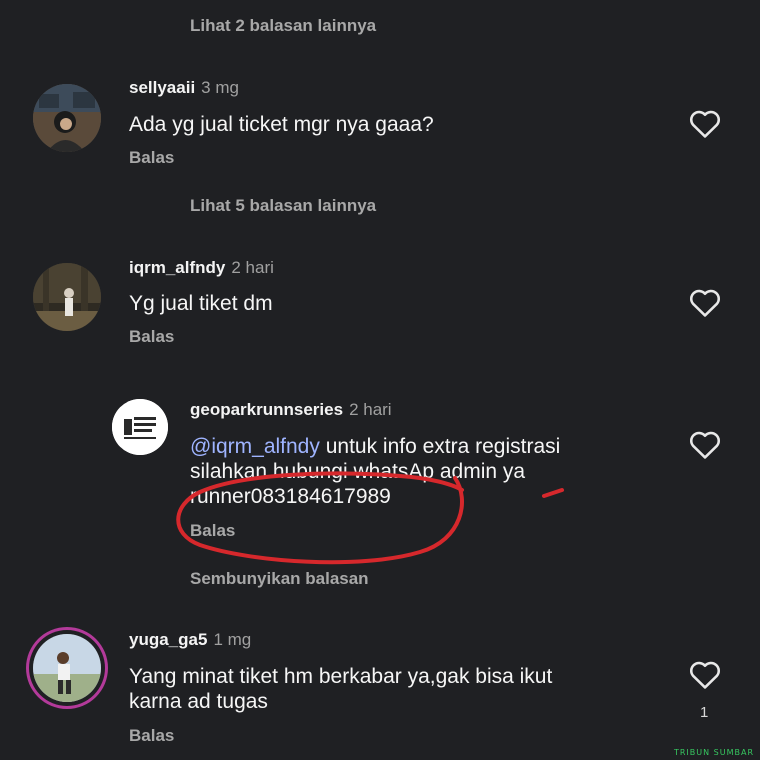  Describe the element at coordinates (232, 639) in the screenshot. I see `comment-time: 1 mg` at that location.